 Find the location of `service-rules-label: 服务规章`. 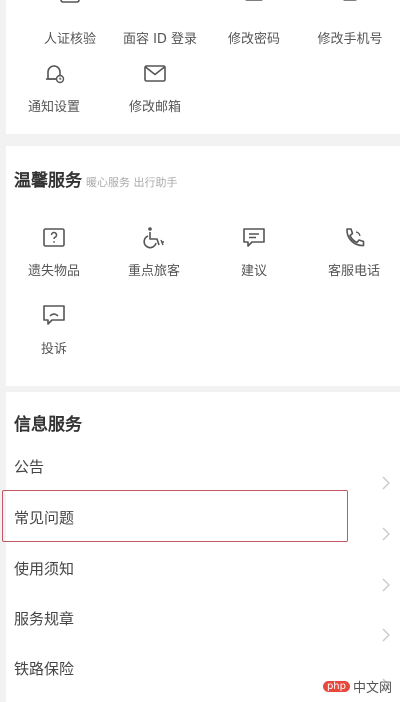

service-rules-label: 服务规章 is located at coordinates (44, 619).